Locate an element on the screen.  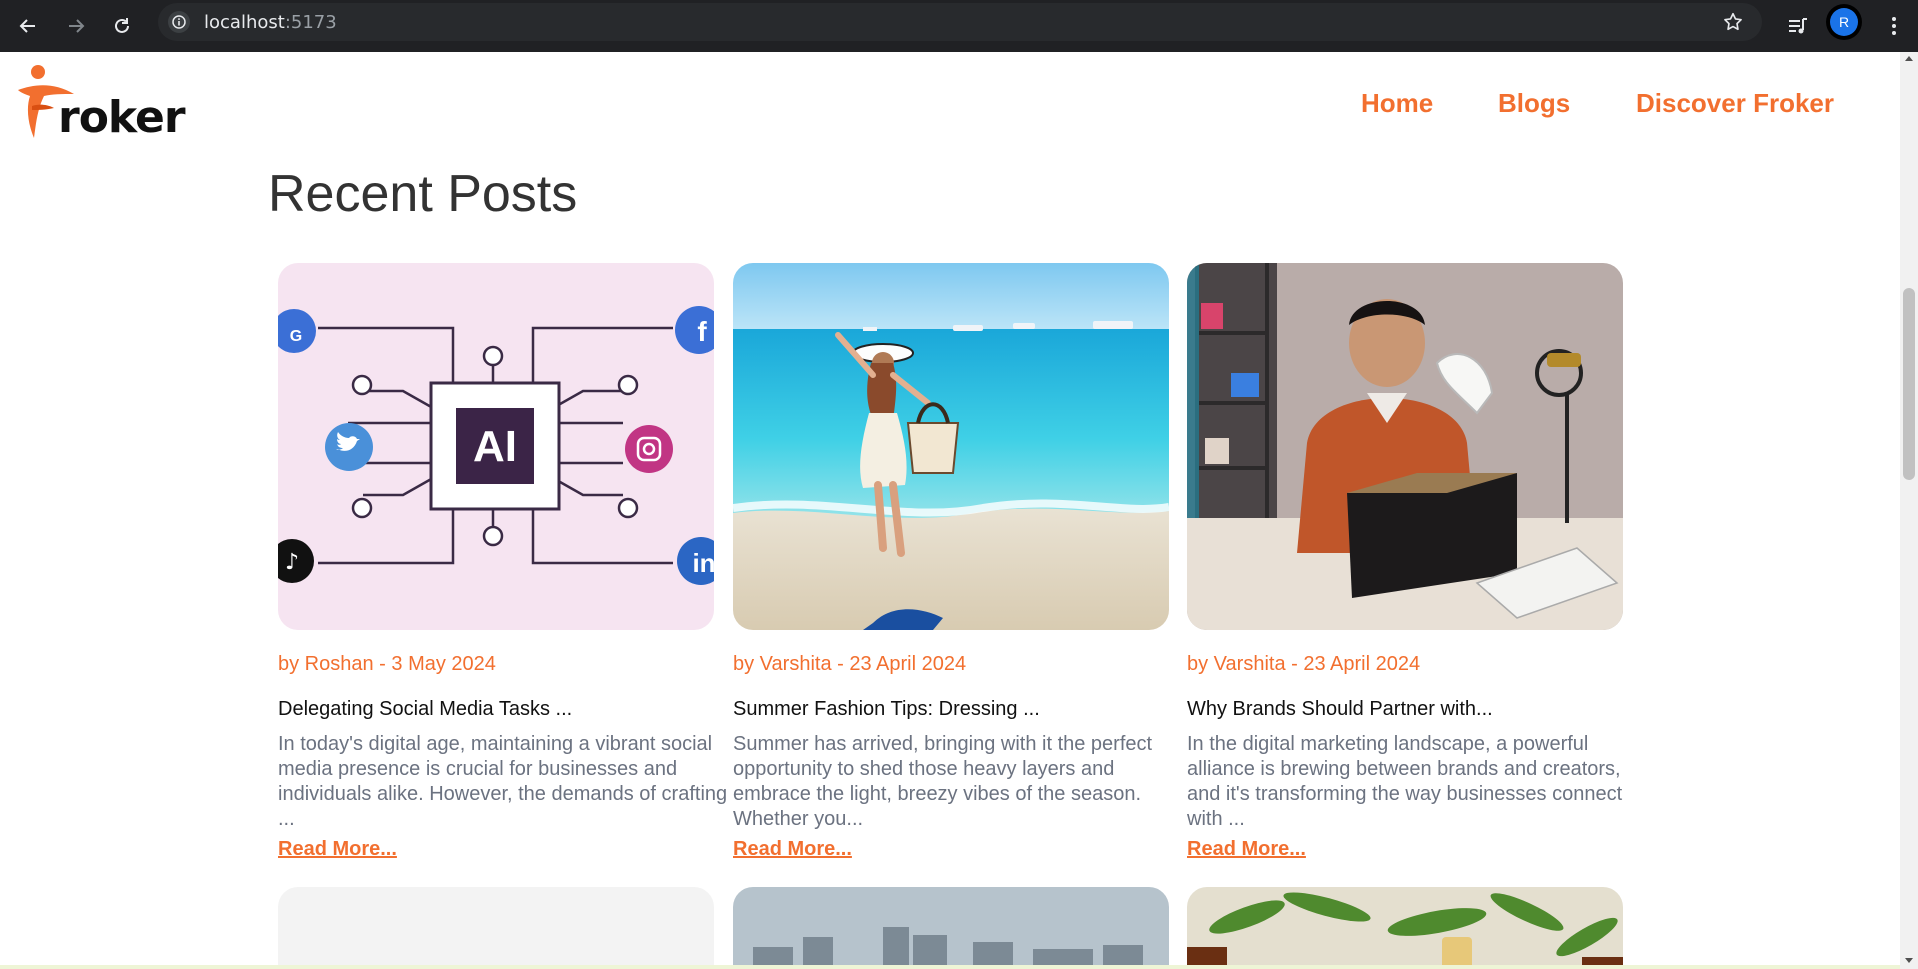
url-port: :5173 is located at coordinates (310, 22).